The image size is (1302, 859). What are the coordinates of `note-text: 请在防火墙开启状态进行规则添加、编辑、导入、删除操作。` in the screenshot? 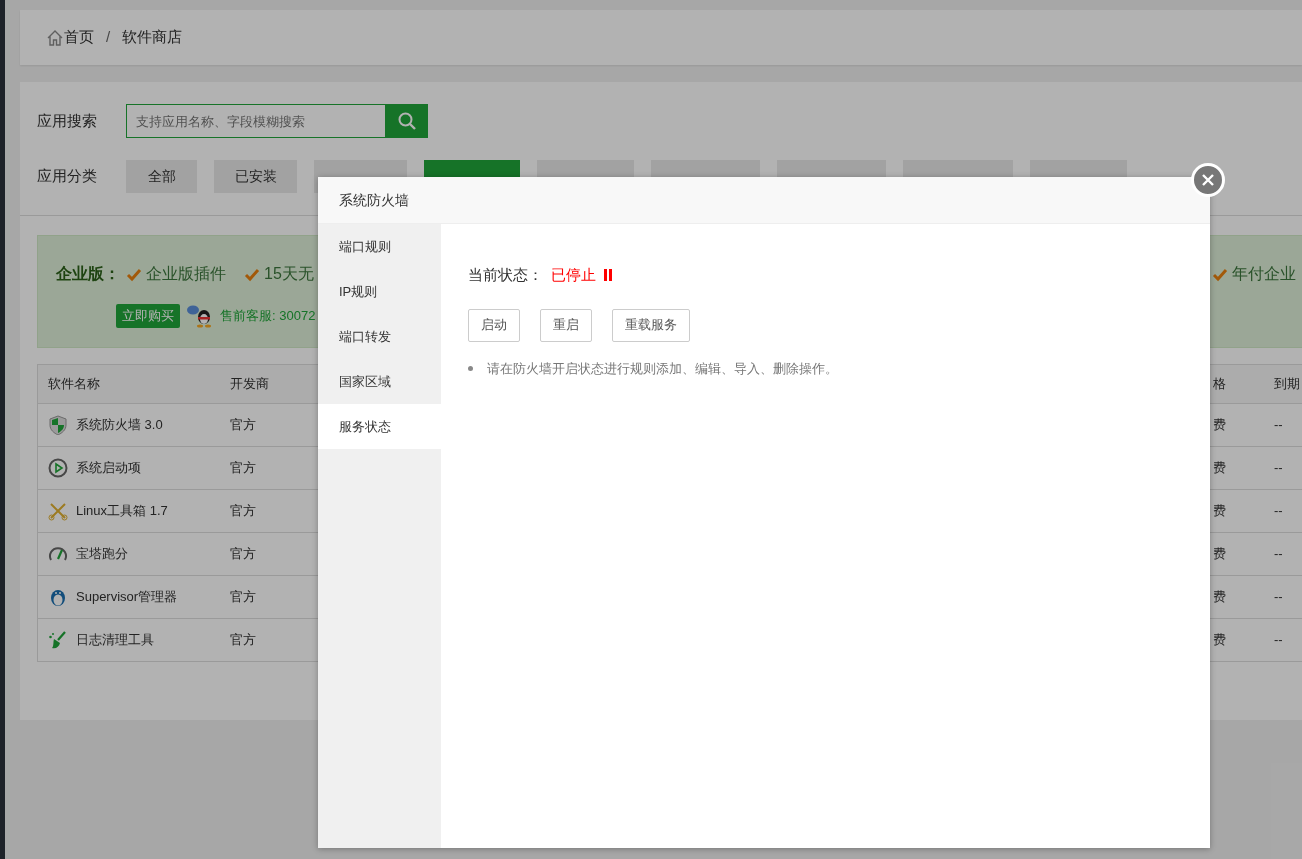 It's located at (662, 368).